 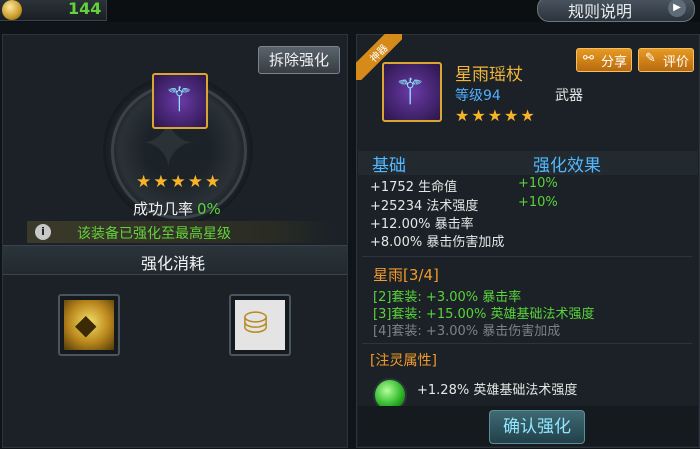 What do you see at coordinates (53, 10) in the screenshot?
I see `currency-display: 144` at bounding box center [53, 10].